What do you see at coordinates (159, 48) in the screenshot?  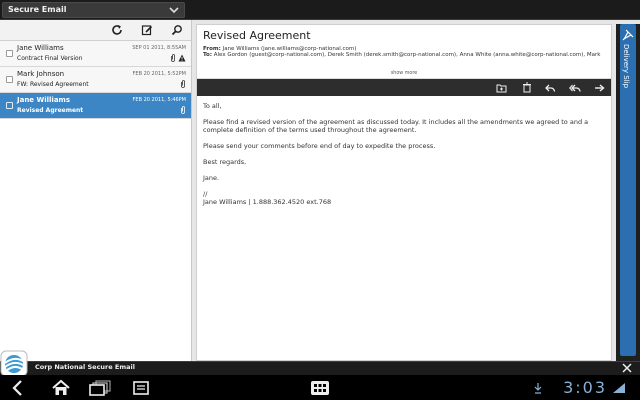 I see `message-date: SEP 01 2011, 8:55AM` at bounding box center [159, 48].